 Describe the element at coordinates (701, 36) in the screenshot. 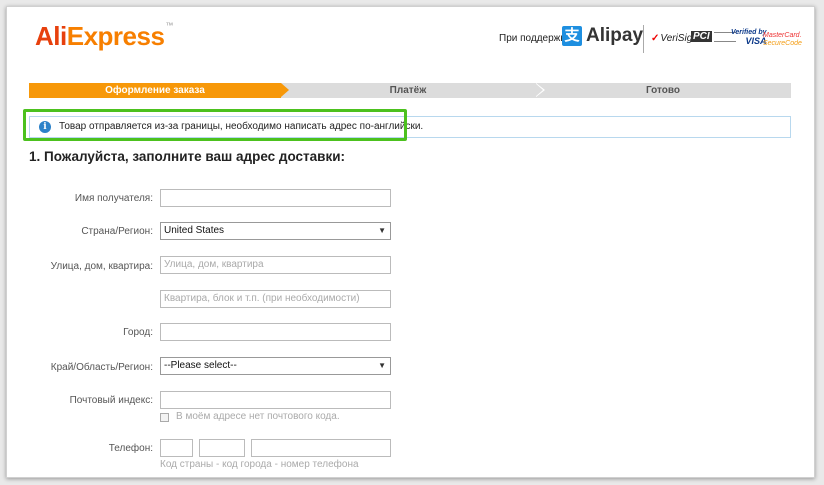

I see `pci-mark: PCI` at that location.